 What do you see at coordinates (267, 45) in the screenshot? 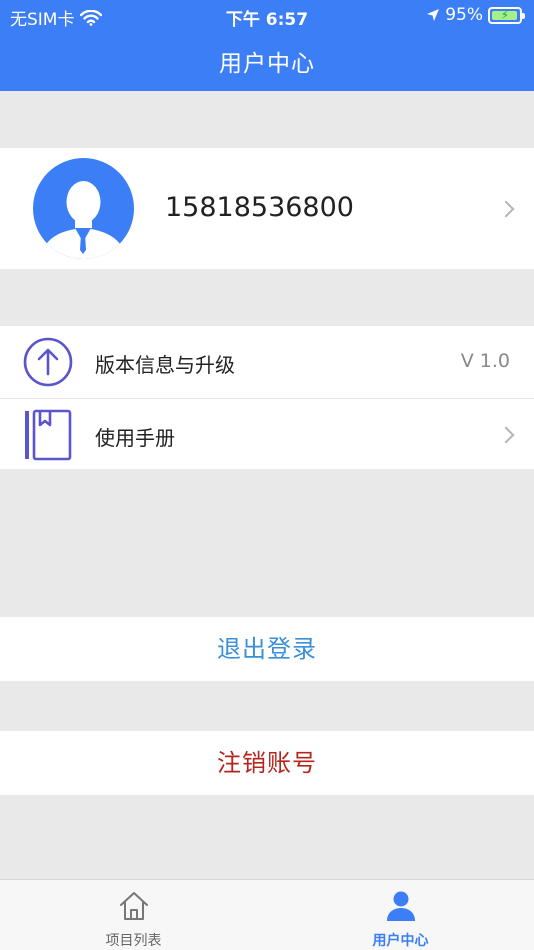
I see `header-bar: 无SIM卡 下午 6:57 95% ⚡ 用户中心` at bounding box center [267, 45].